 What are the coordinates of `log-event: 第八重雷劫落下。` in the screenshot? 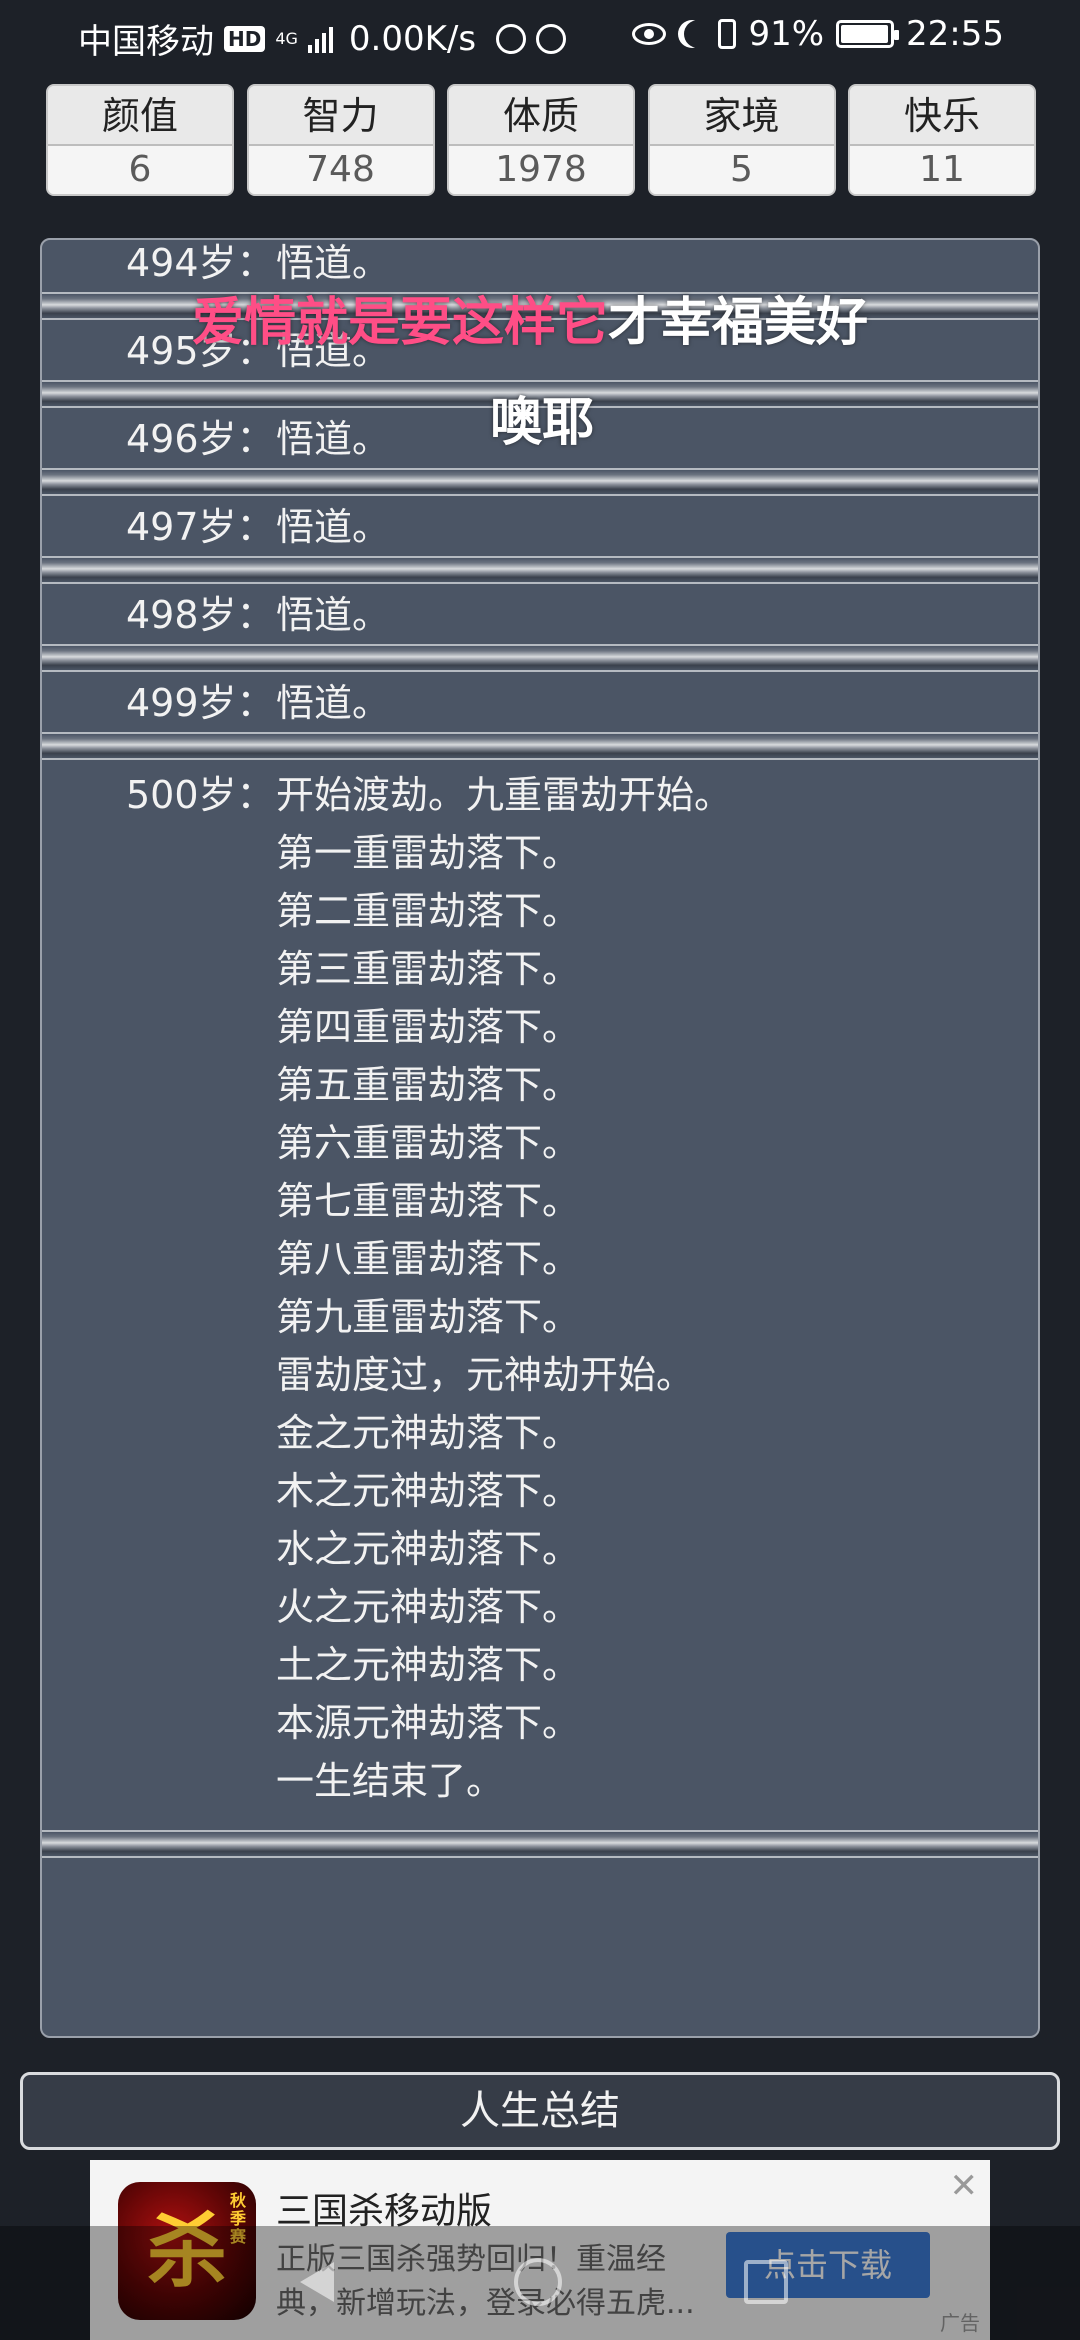 It's located at (428, 1259).